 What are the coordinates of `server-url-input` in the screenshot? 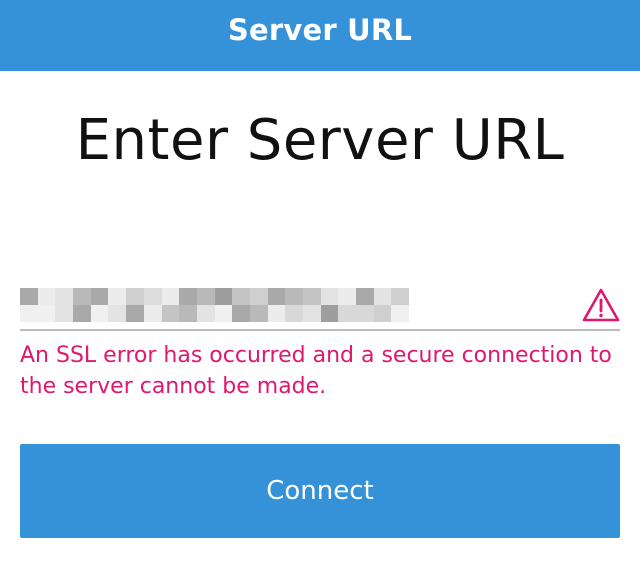 It's located at (320, 308).